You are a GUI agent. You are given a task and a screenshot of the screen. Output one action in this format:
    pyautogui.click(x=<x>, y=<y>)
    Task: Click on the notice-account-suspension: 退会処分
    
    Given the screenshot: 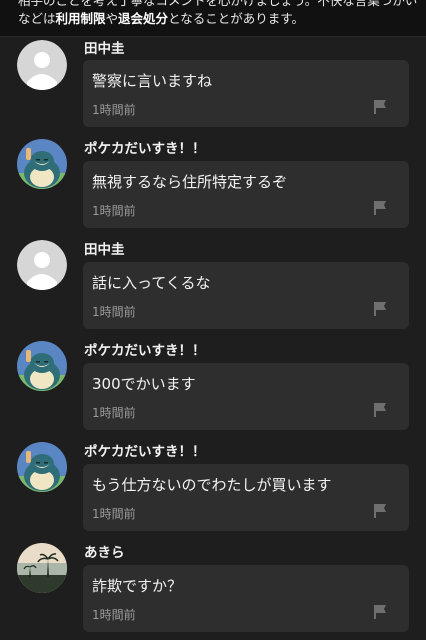 What is the action you would take?
    pyautogui.click(x=143, y=18)
    